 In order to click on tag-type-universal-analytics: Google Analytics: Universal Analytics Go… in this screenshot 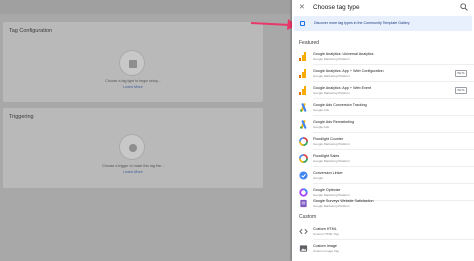, I will do `click(383, 57)`.